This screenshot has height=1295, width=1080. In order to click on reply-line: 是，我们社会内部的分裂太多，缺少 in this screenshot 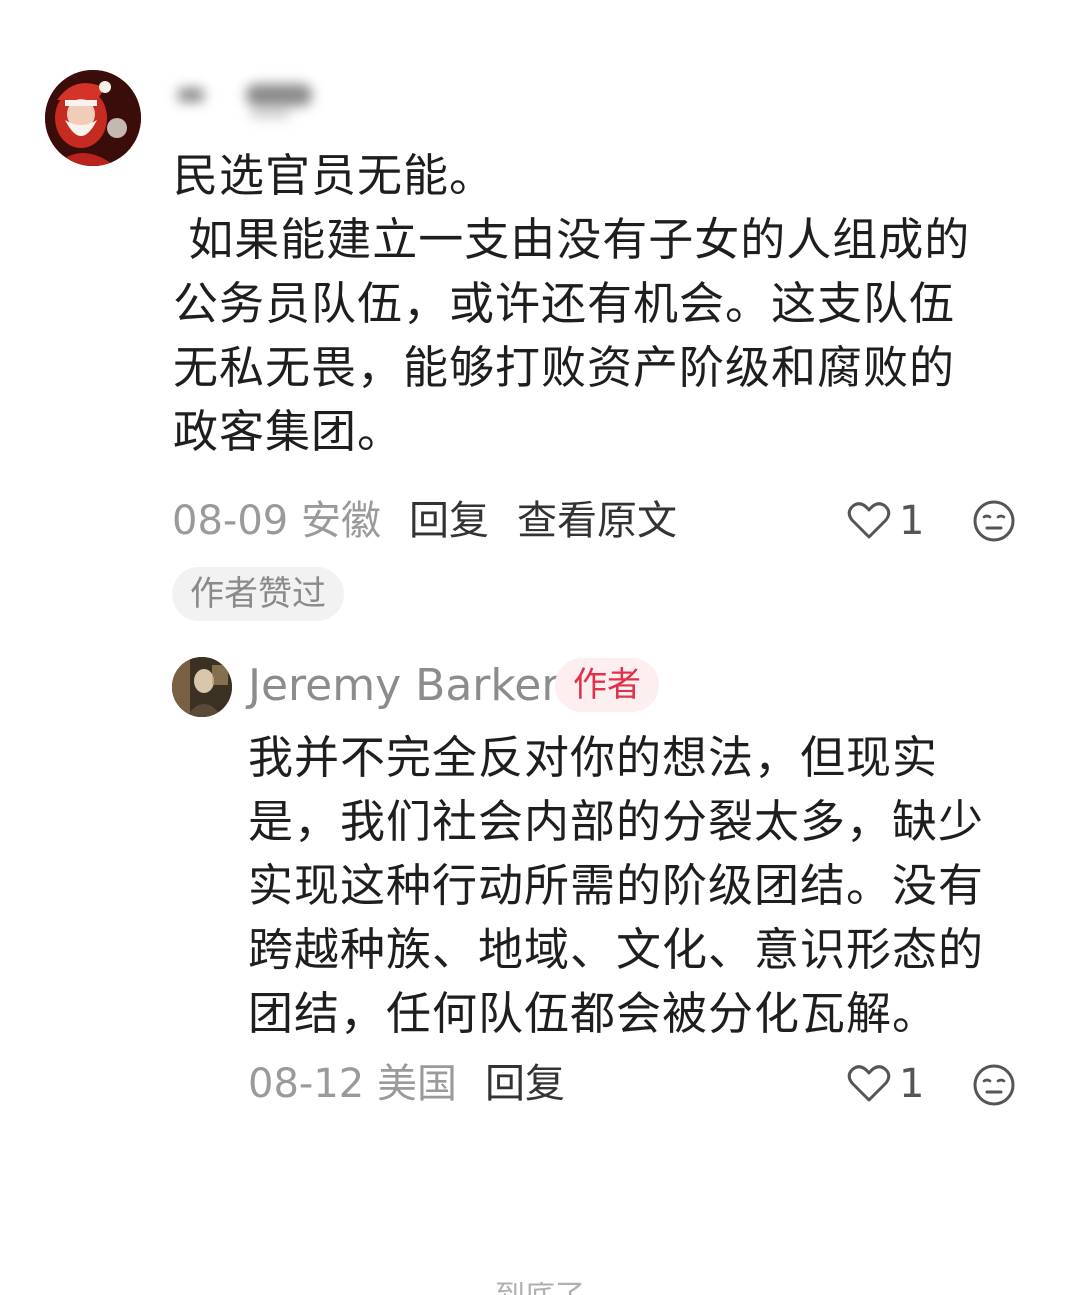, I will do `click(616, 821)`.